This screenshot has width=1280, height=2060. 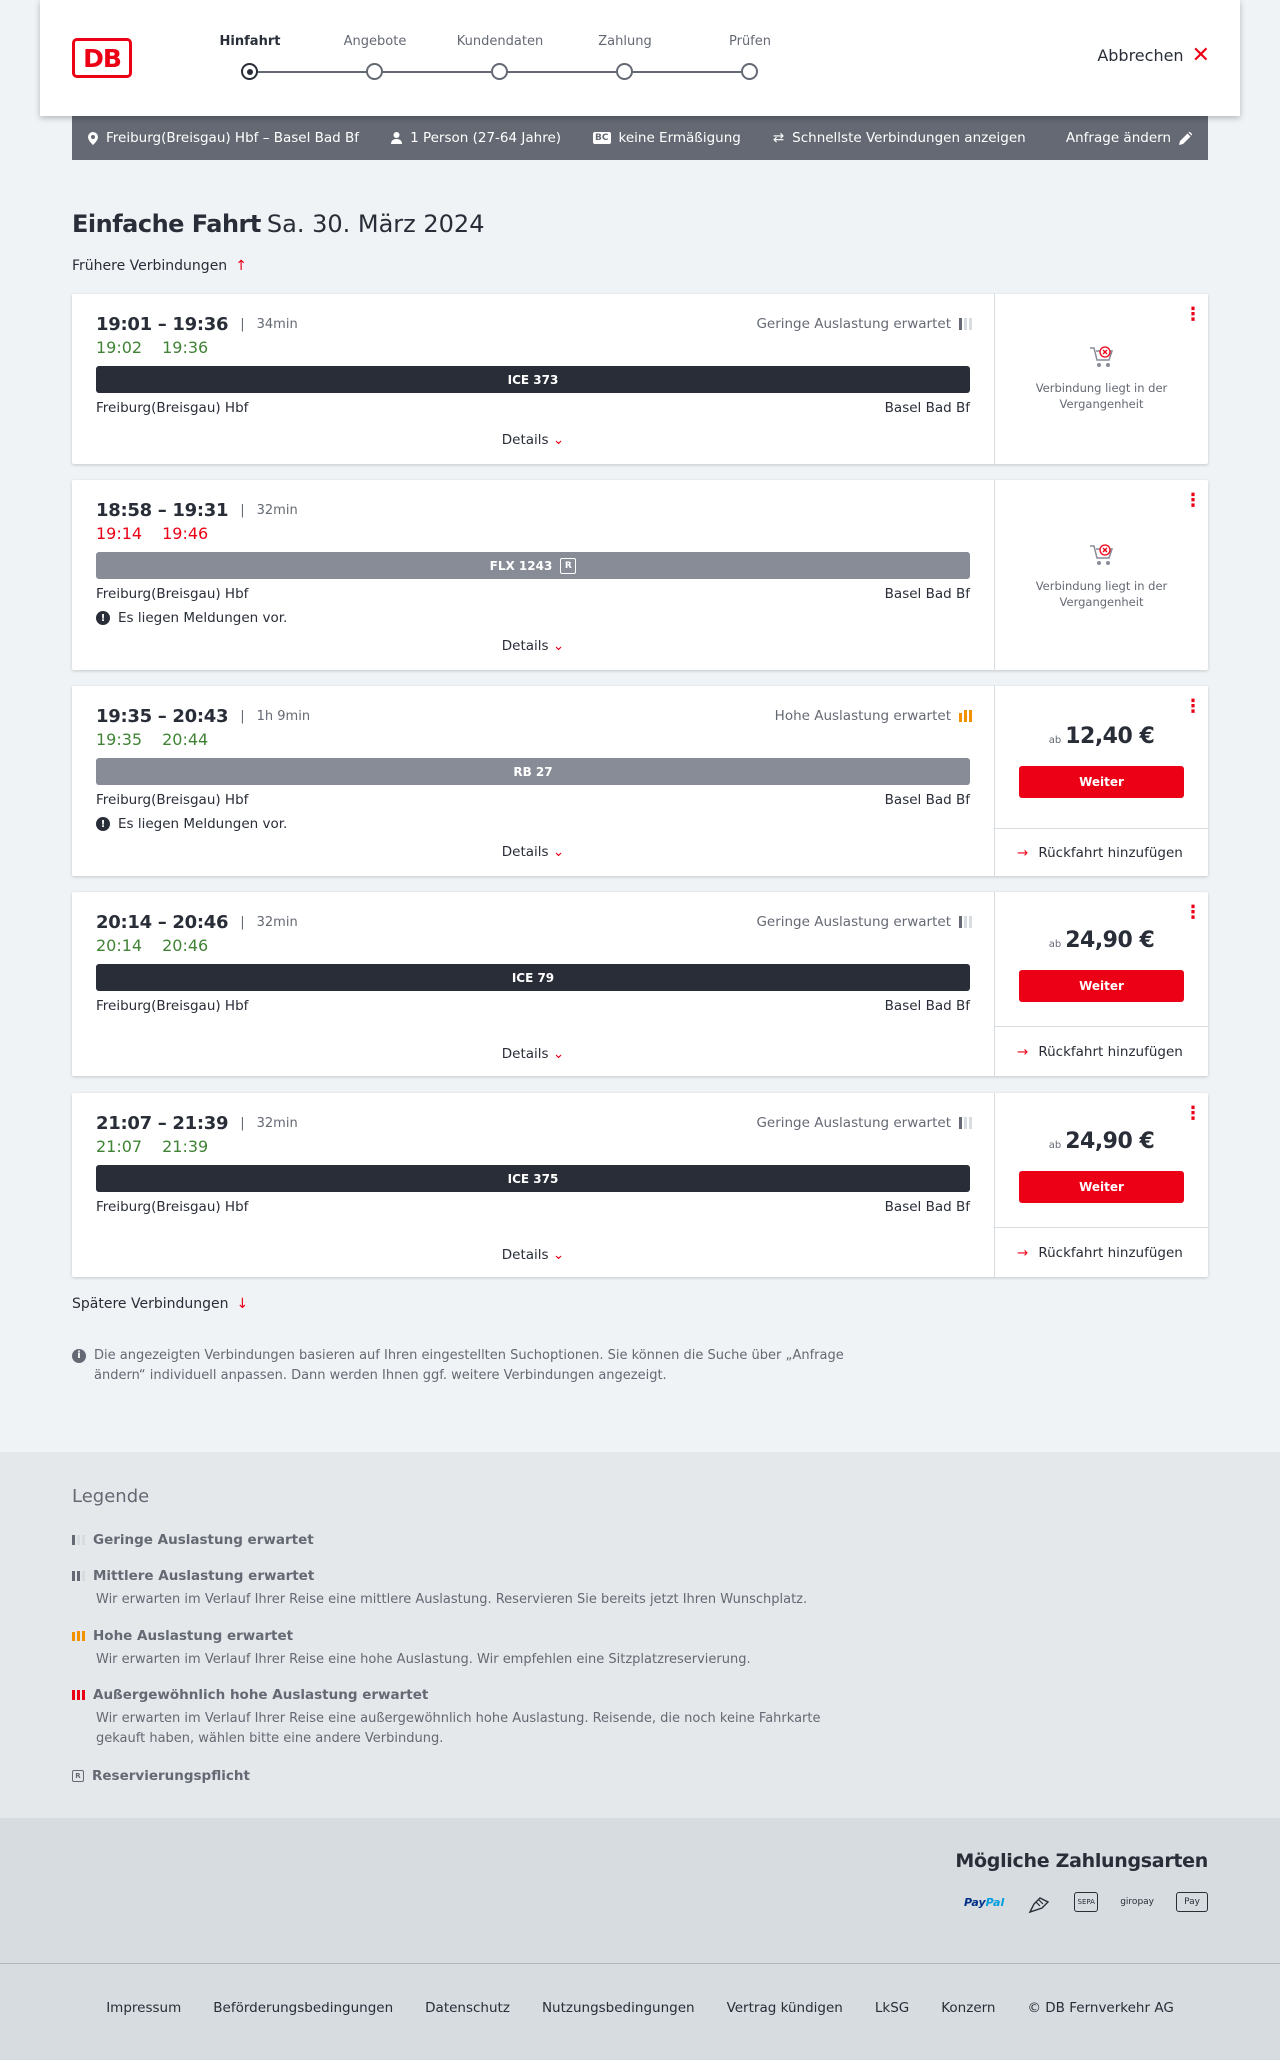 I want to click on occupancy-info: Geringe Auslastung erwartet, so click(x=864, y=324).